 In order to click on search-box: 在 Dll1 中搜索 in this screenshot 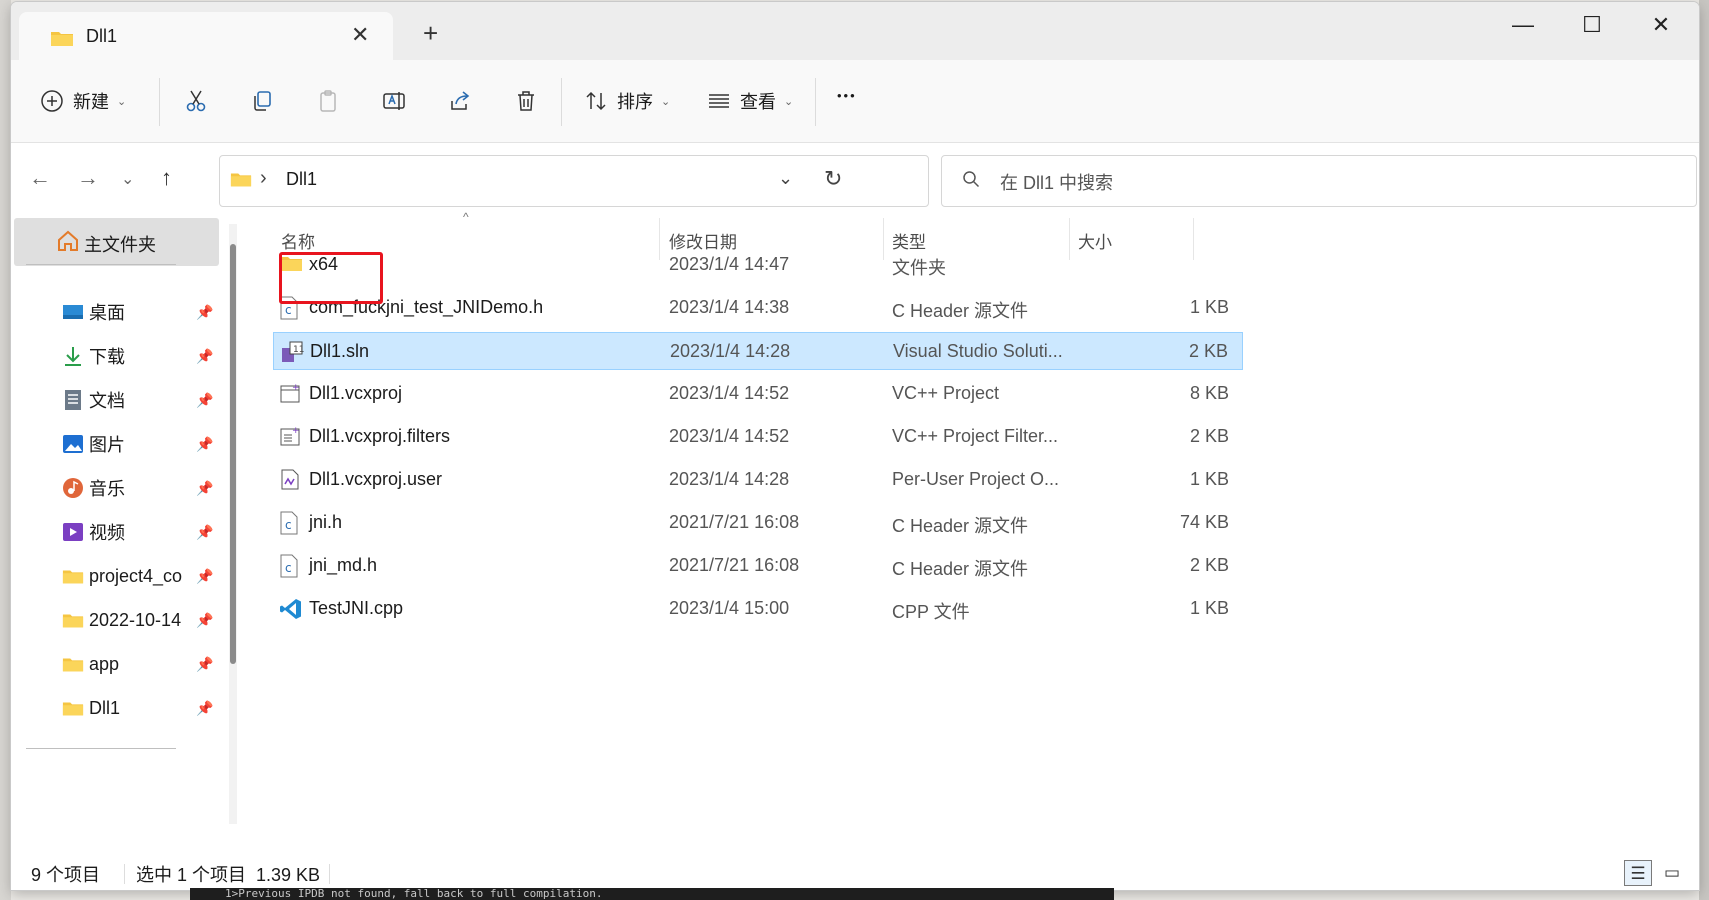, I will do `click(1319, 181)`.